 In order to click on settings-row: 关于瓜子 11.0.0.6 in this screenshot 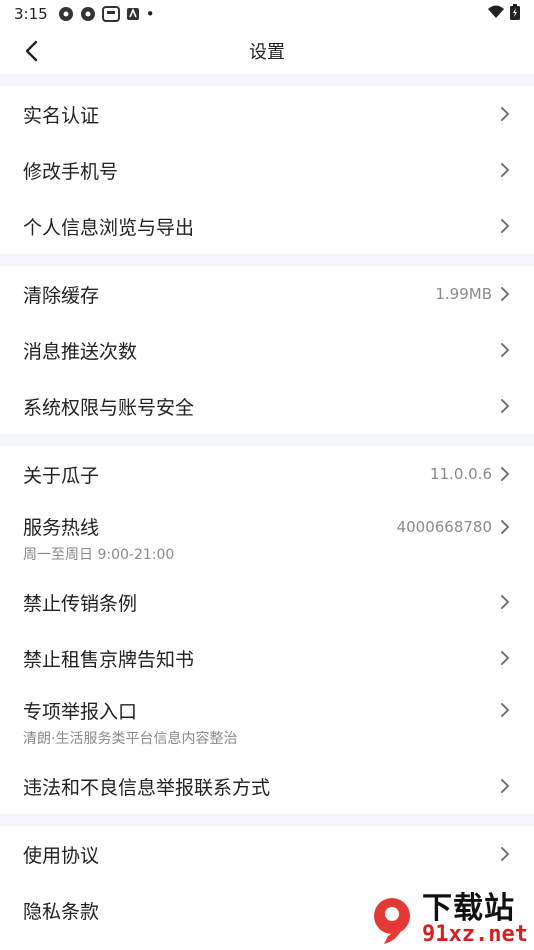, I will do `click(267, 474)`.